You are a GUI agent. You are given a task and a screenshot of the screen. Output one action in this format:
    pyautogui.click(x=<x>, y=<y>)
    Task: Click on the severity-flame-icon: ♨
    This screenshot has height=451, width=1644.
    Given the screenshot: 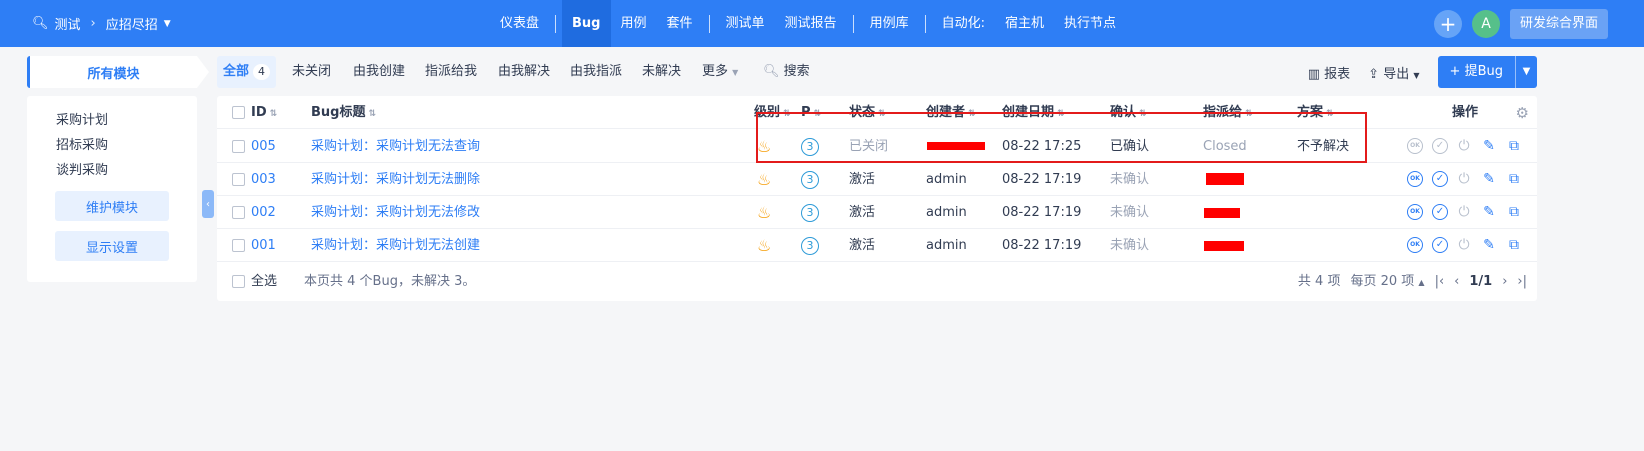 What is the action you would take?
    pyautogui.click(x=764, y=212)
    